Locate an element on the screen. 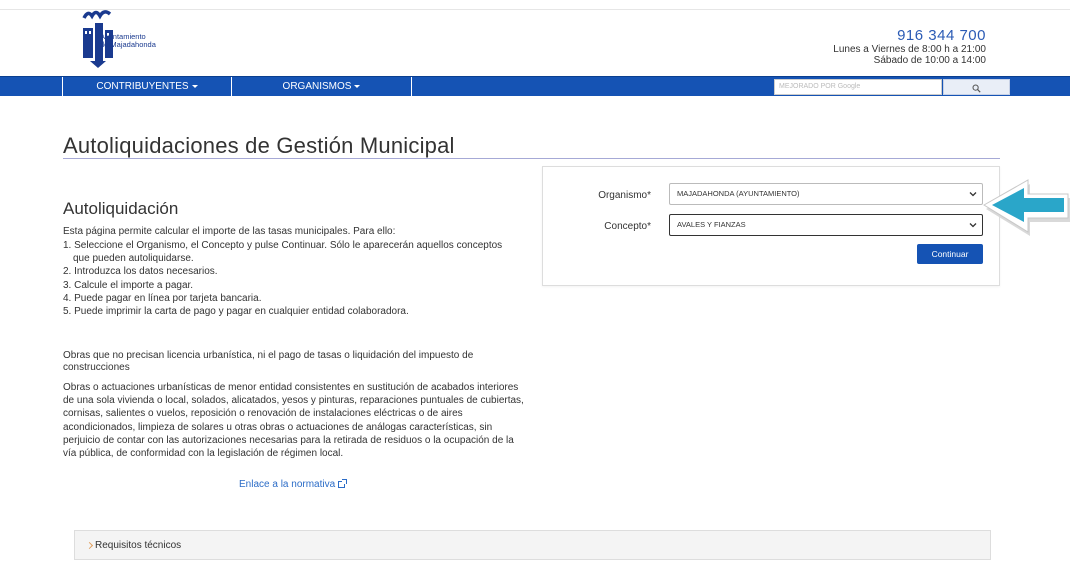  nav-organismos-label: ORGANISMOS is located at coordinates (317, 86).